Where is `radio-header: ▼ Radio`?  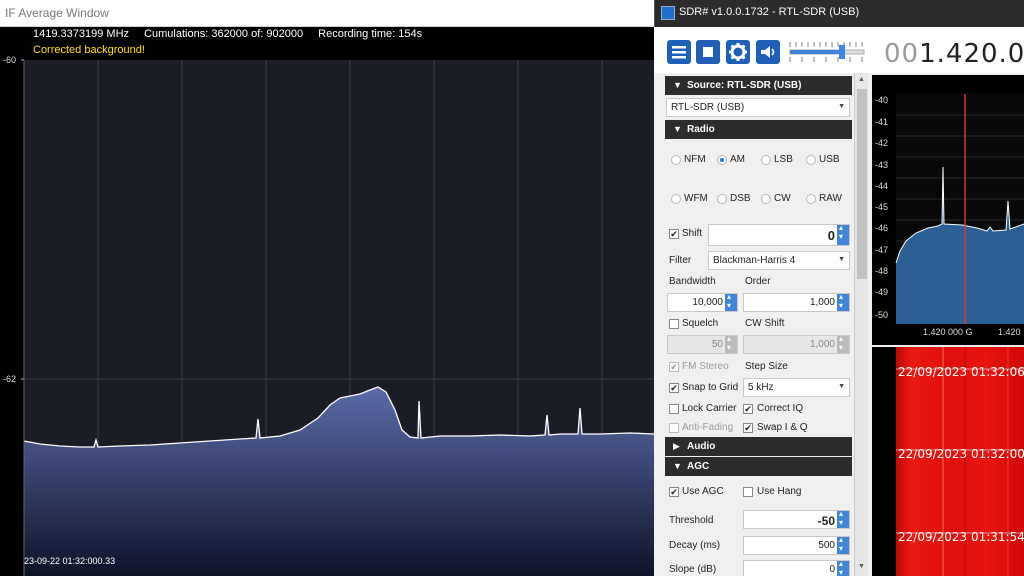
radio-header: ▼ Radio is located at coordinates (758, 129).